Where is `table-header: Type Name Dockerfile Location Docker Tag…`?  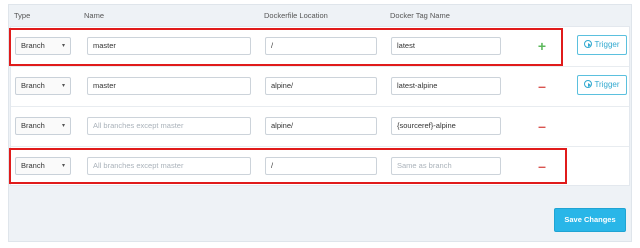 table-header: Type Name Dockerfile Location Docker Tag… is located at coordinates (320, 13).